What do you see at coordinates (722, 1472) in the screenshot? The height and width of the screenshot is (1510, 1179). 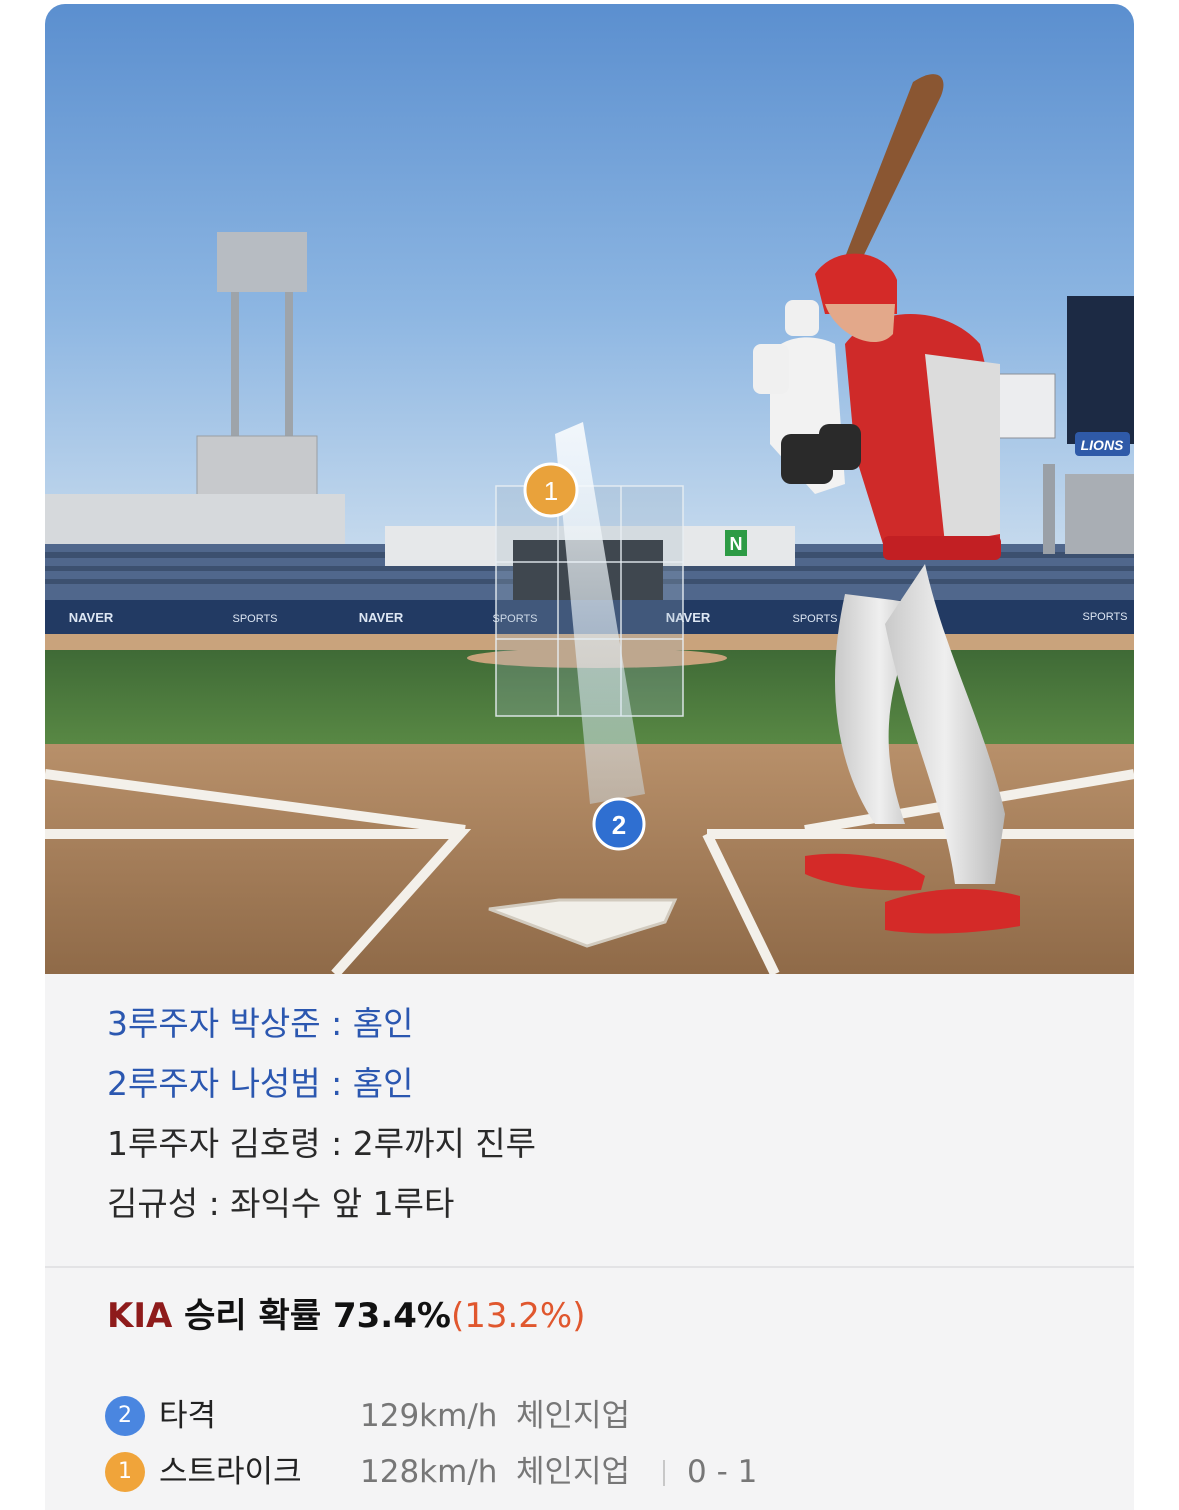 I see `ball-strike-count: 0 - 1` at bounding box center [722, 1472].